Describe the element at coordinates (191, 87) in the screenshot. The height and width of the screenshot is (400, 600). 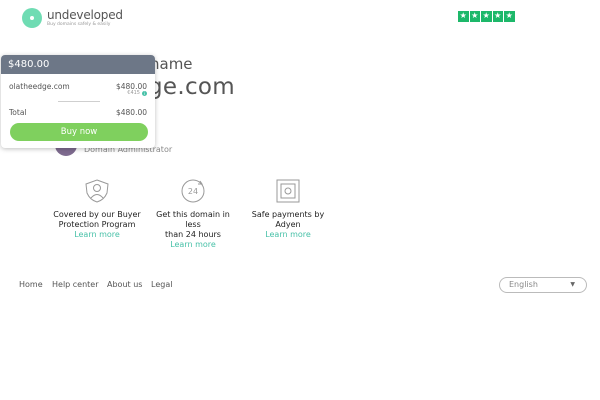
I see `domain-title: ge.com` at that location.